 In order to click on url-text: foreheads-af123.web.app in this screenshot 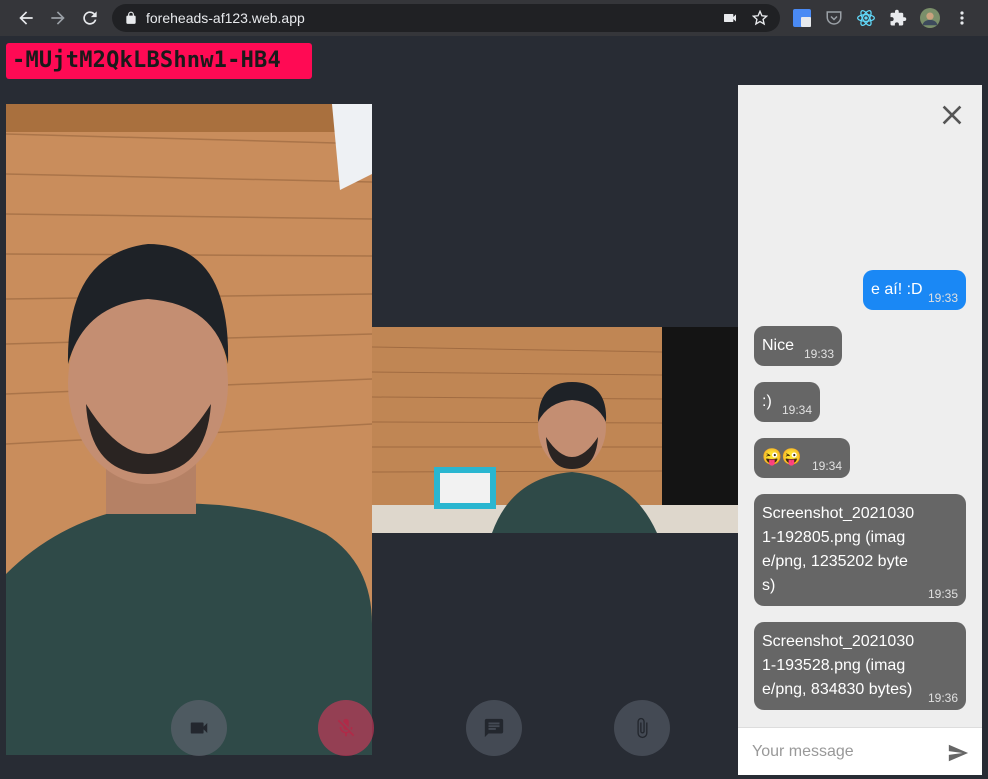, I will do `click(225, 18)`.